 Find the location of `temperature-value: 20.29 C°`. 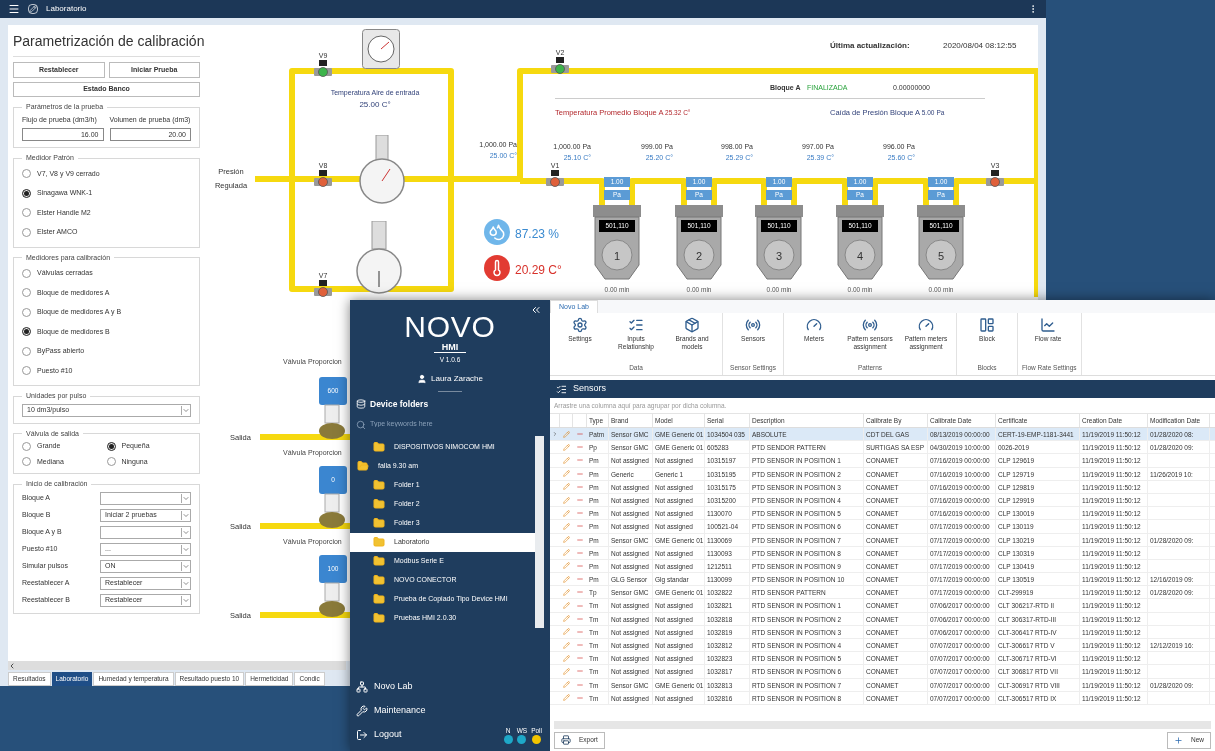

temperature-value: 20.29 C° is located at coordinates (538, 270).